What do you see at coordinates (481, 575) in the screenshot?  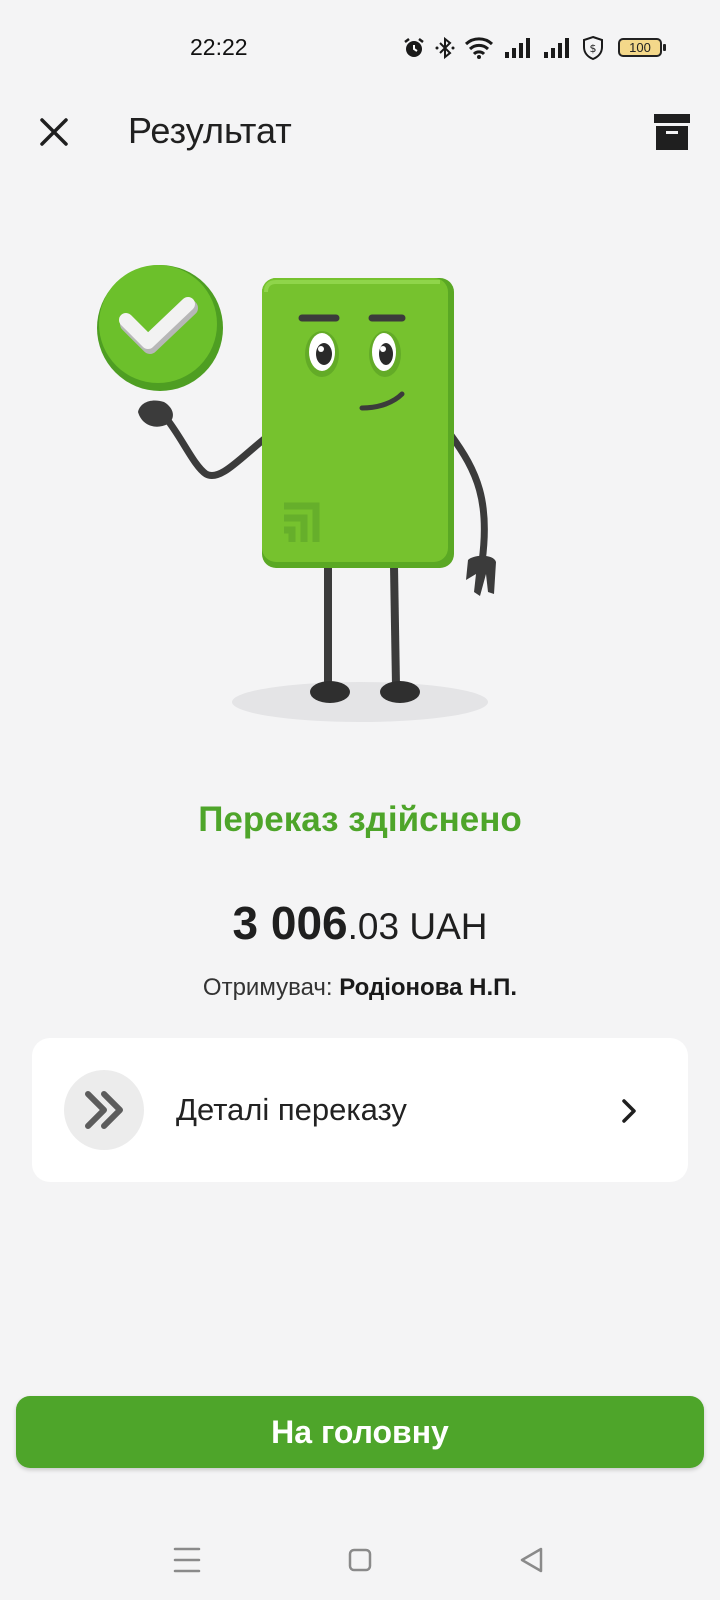 I see `mascot-right-hand` at bounding box center [481, 575].